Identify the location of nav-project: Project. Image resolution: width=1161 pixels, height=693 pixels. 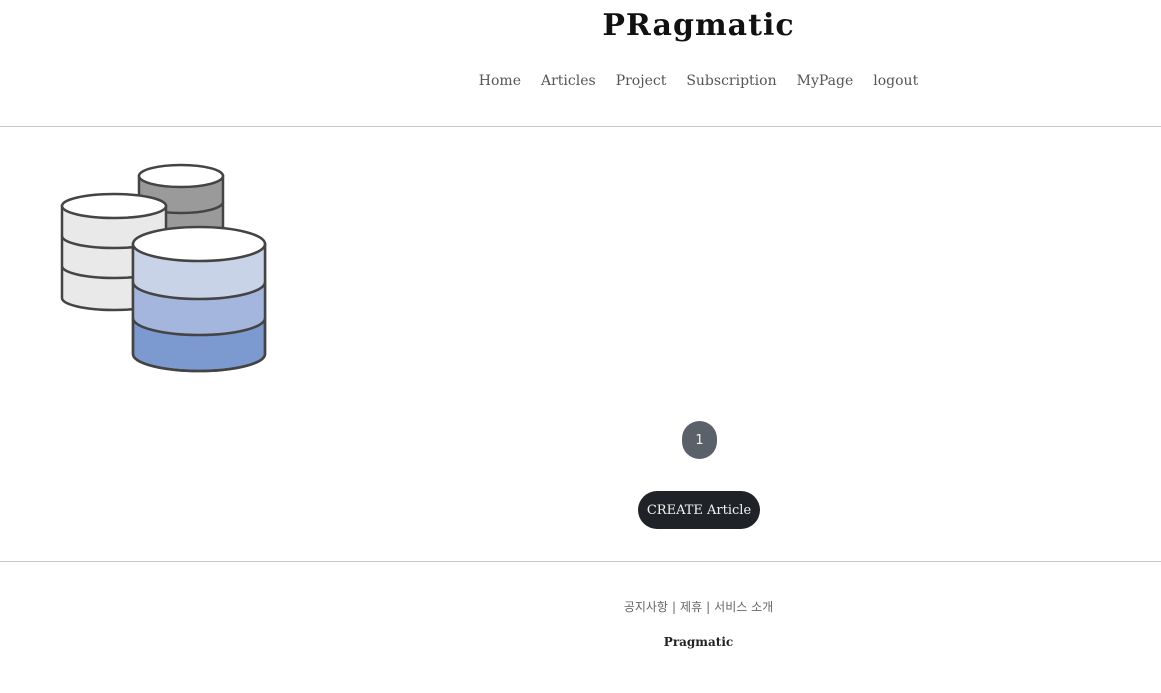
(641, 81).